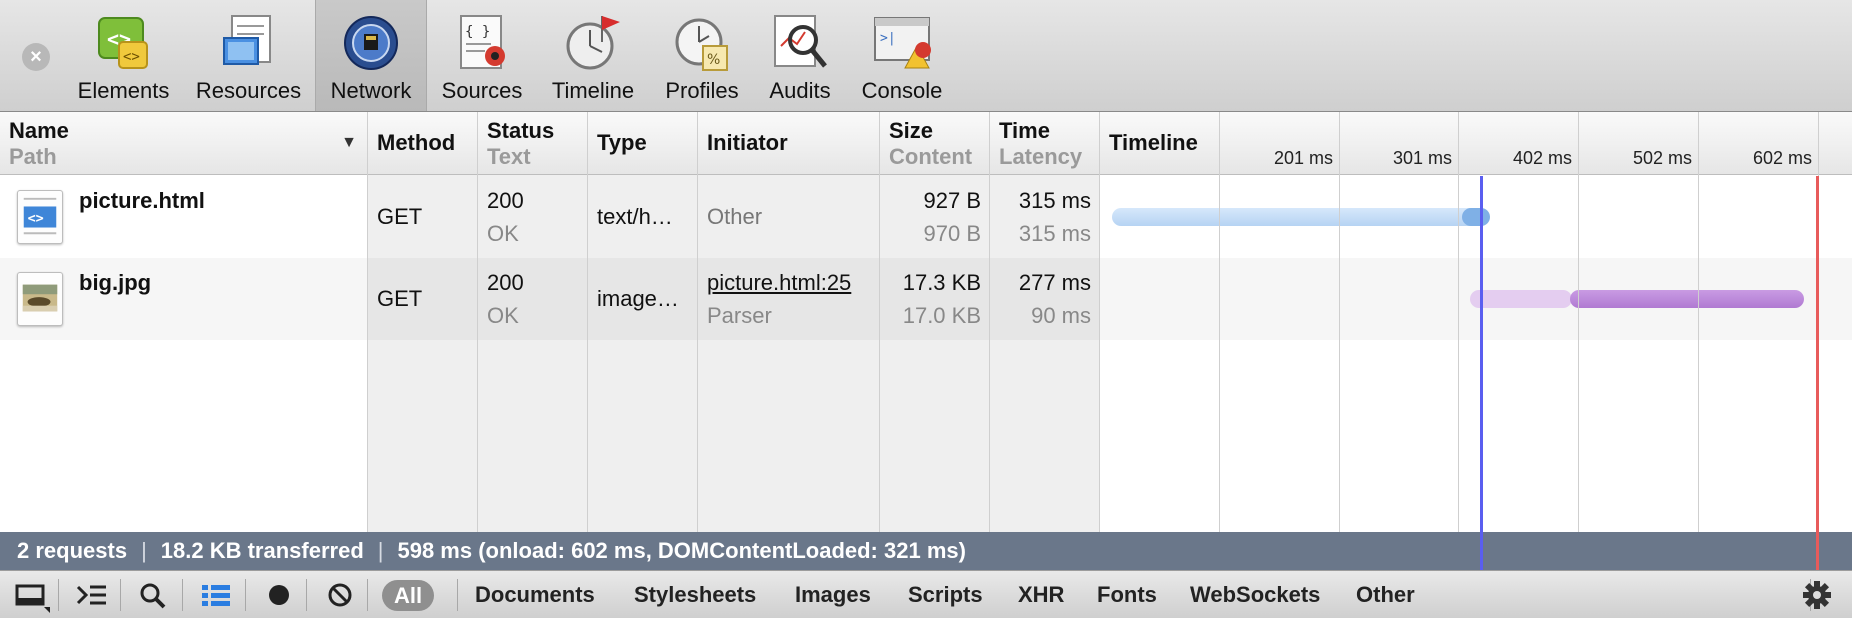  Describe the element at coordinates (702, 55) in the screenshot. I see `tab-profiles: % Profiles` at that location.